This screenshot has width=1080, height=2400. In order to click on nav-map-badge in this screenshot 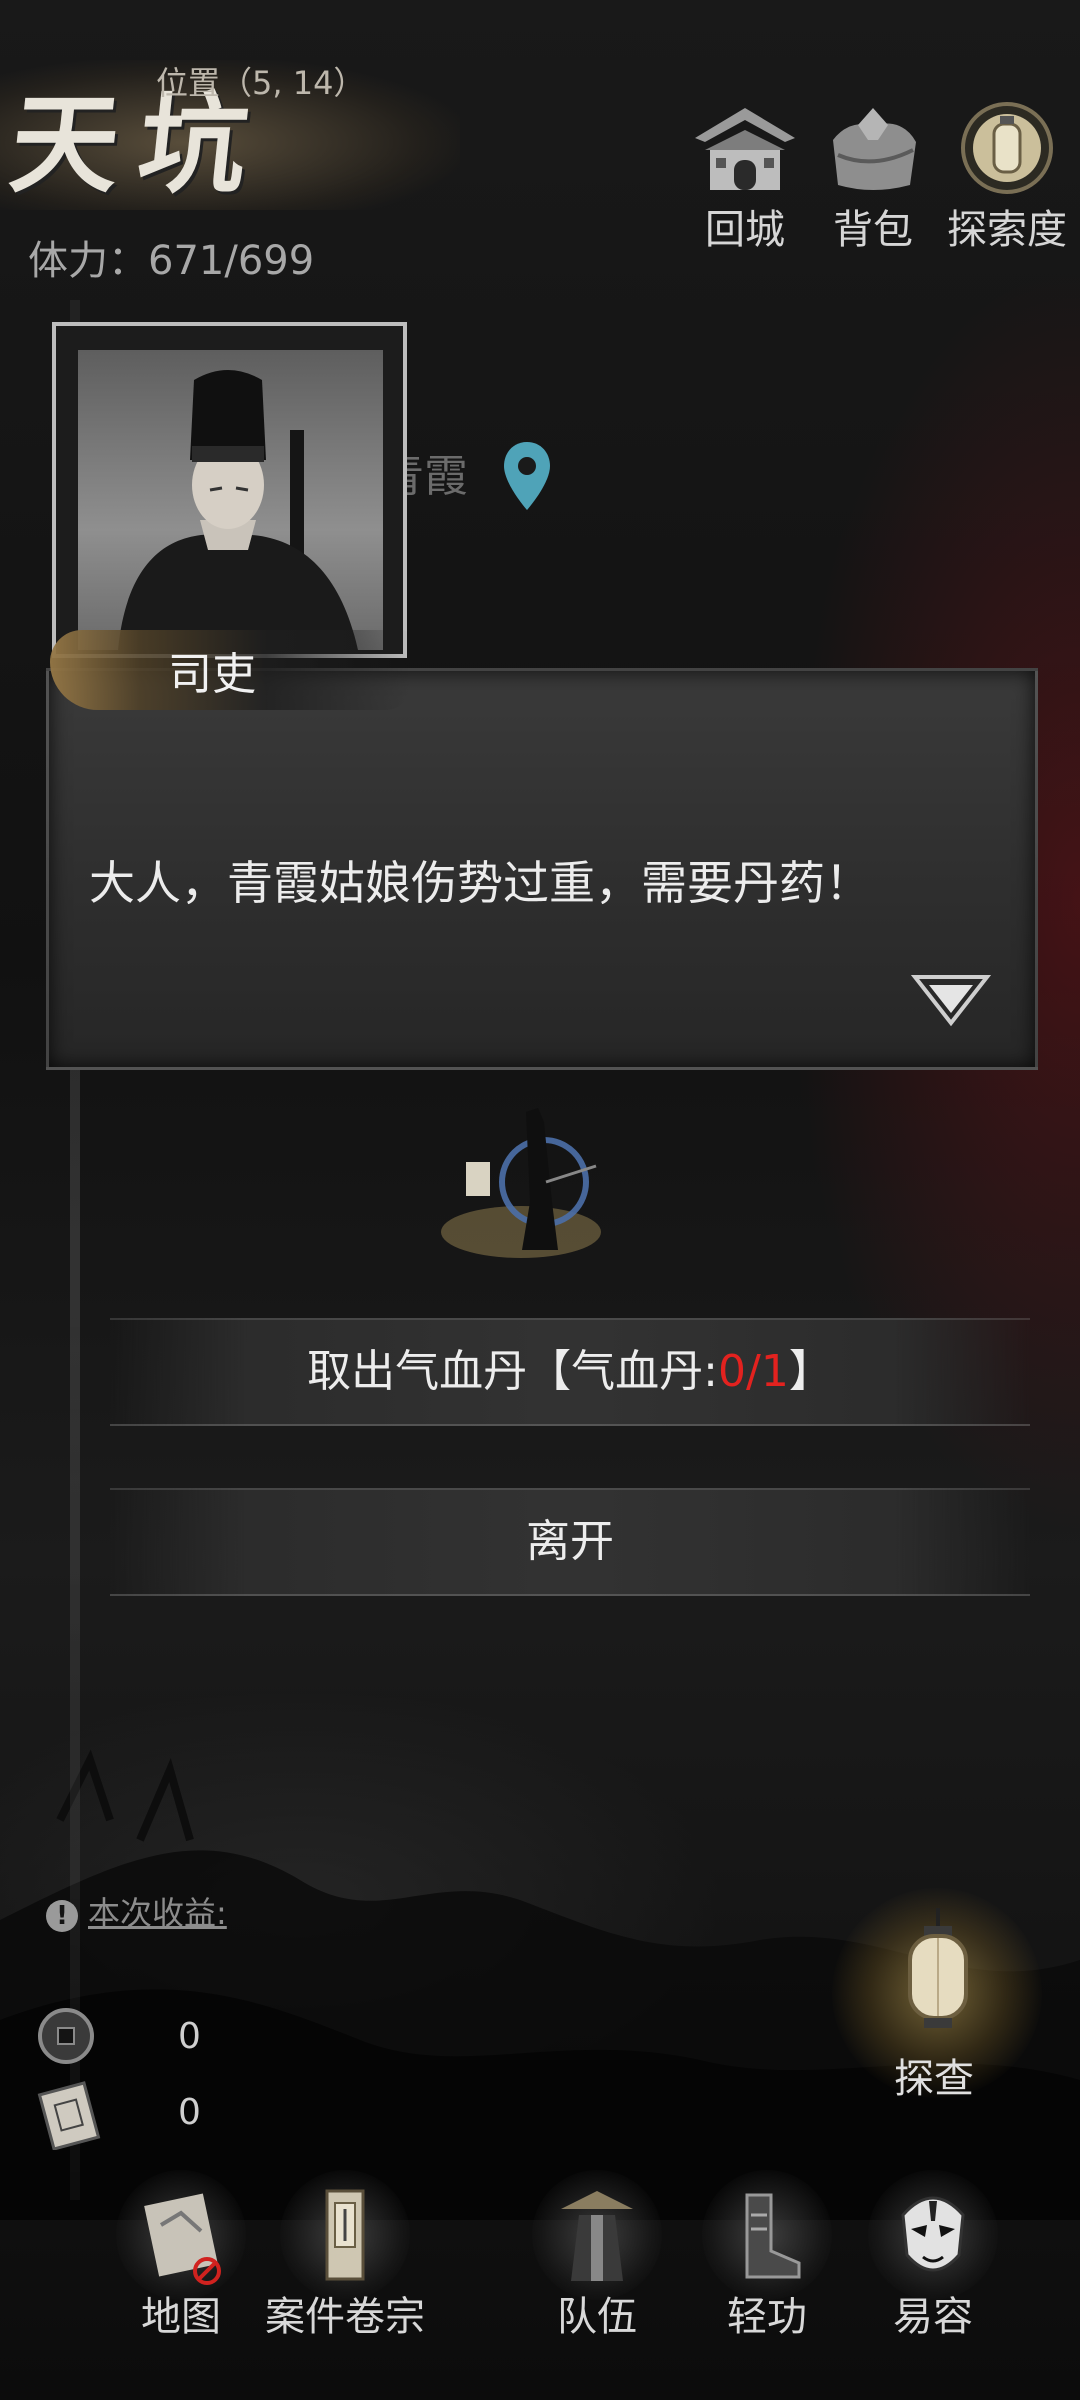, I will do `click(181, 2235)`.